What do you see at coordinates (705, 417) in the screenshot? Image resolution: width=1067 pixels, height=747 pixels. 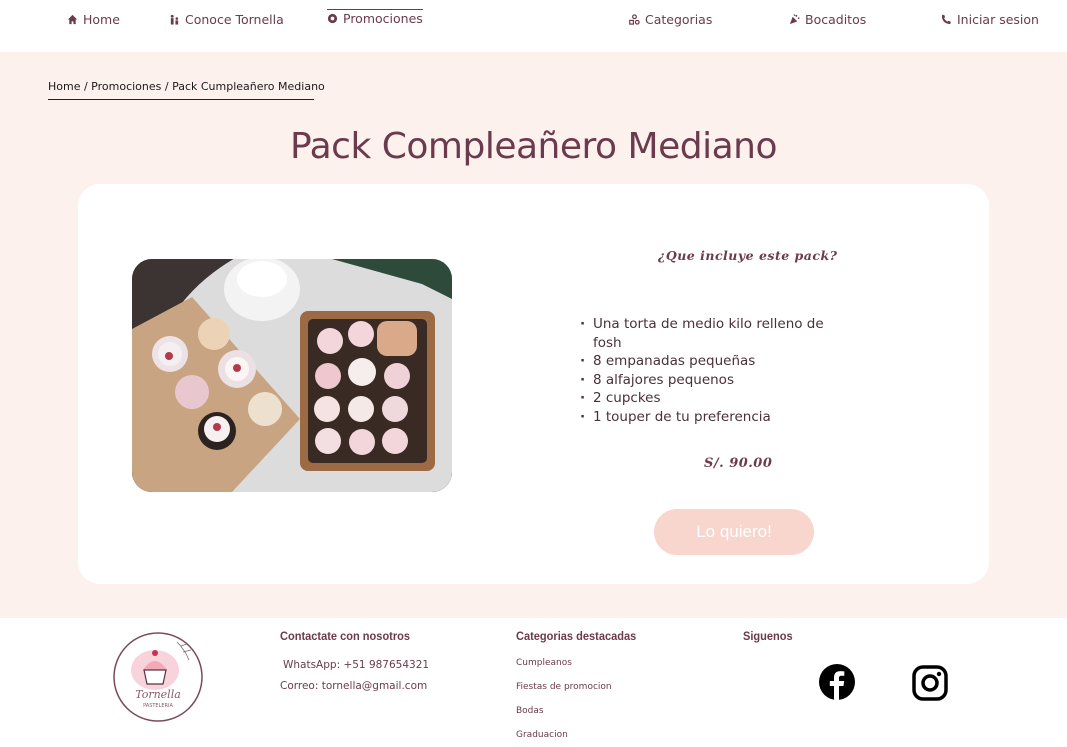 I see `list-item: 1 touper de tu preferencia` at bounding box center [705, 417].